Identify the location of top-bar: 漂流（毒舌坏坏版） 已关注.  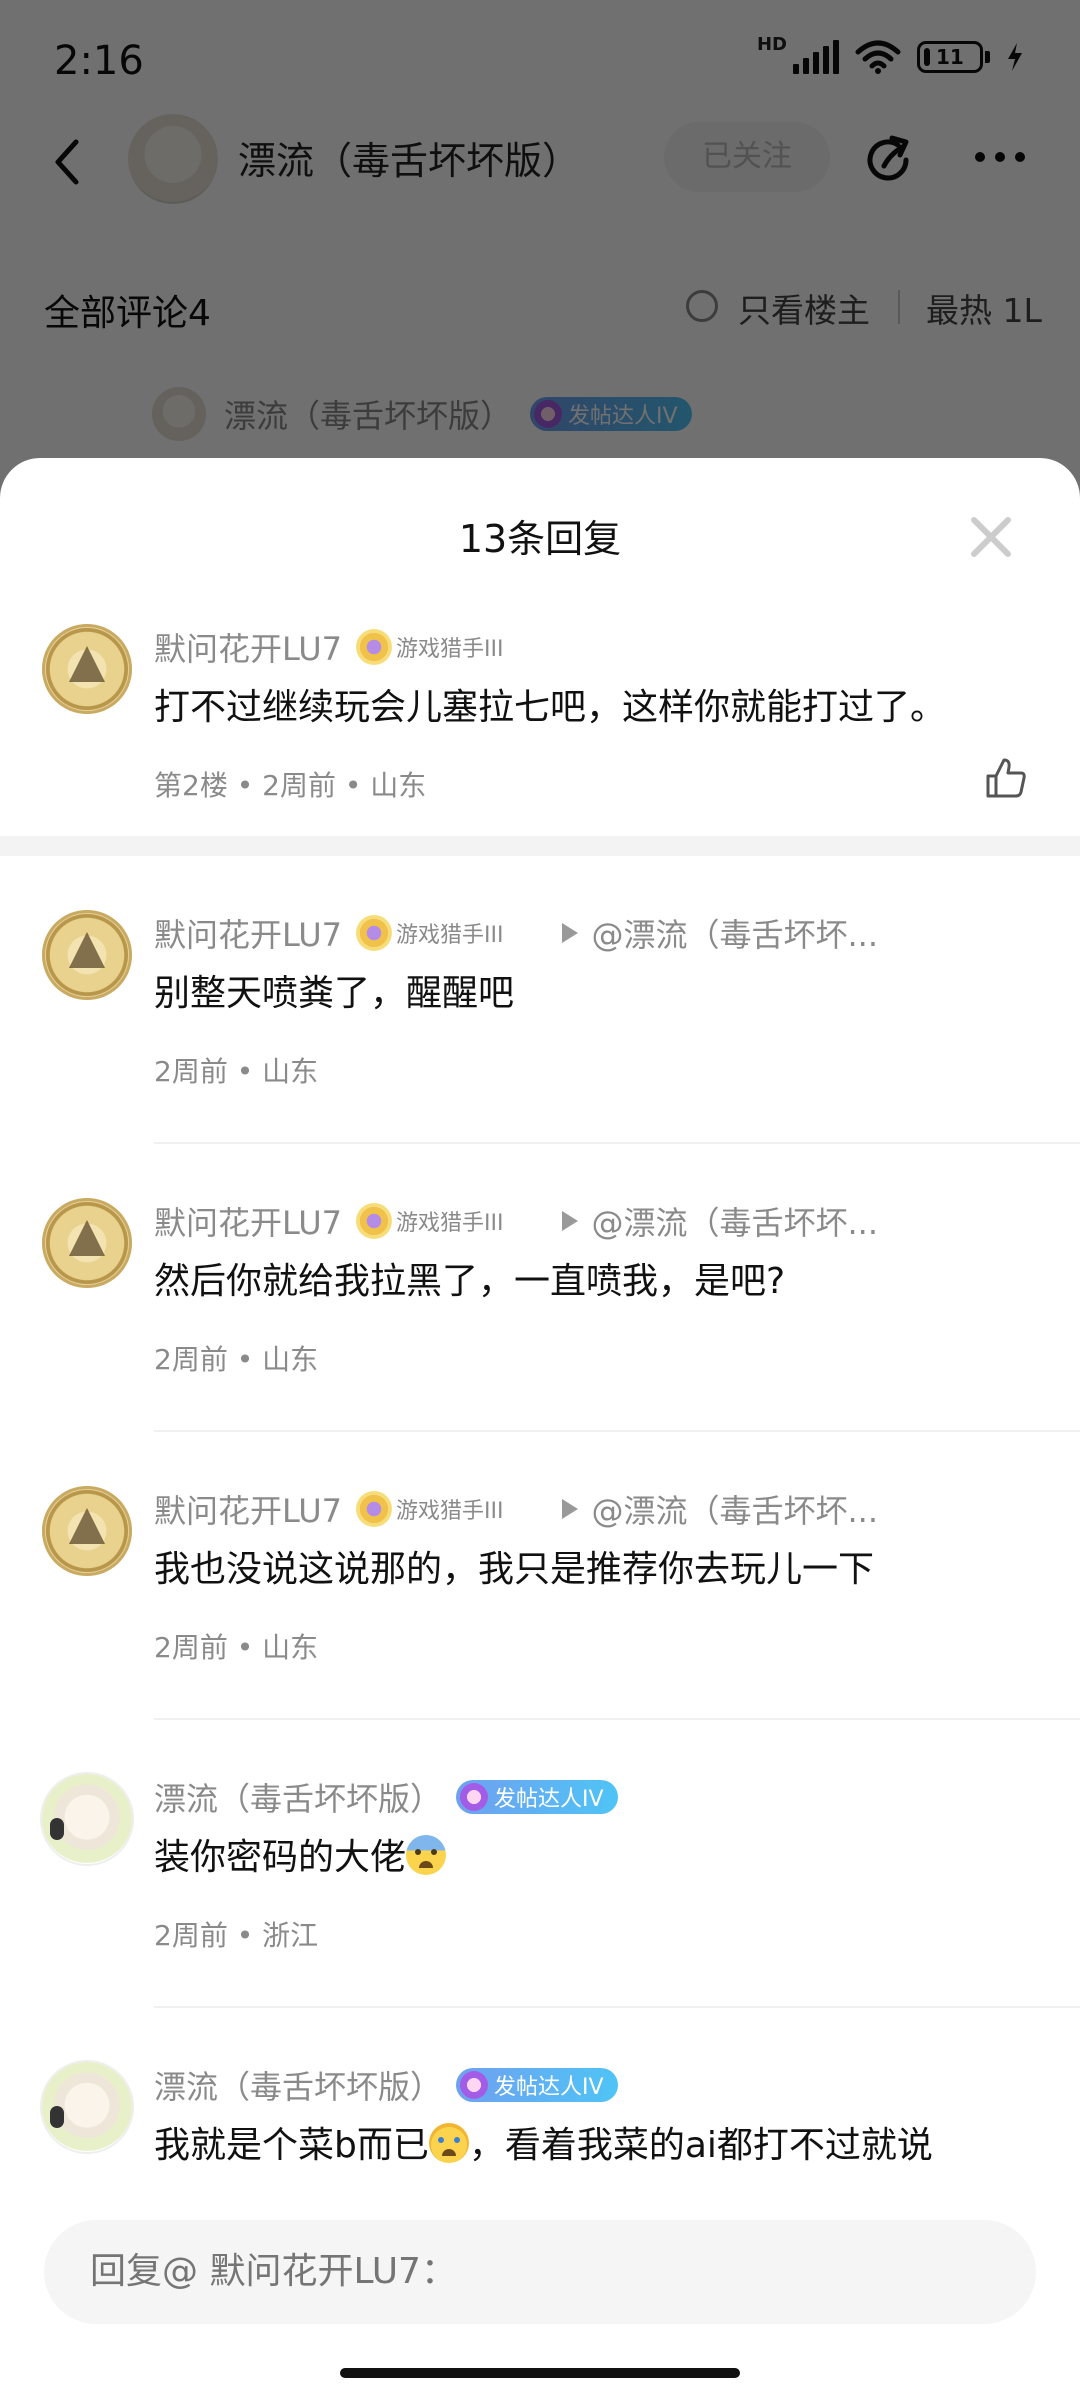
(540, 160).